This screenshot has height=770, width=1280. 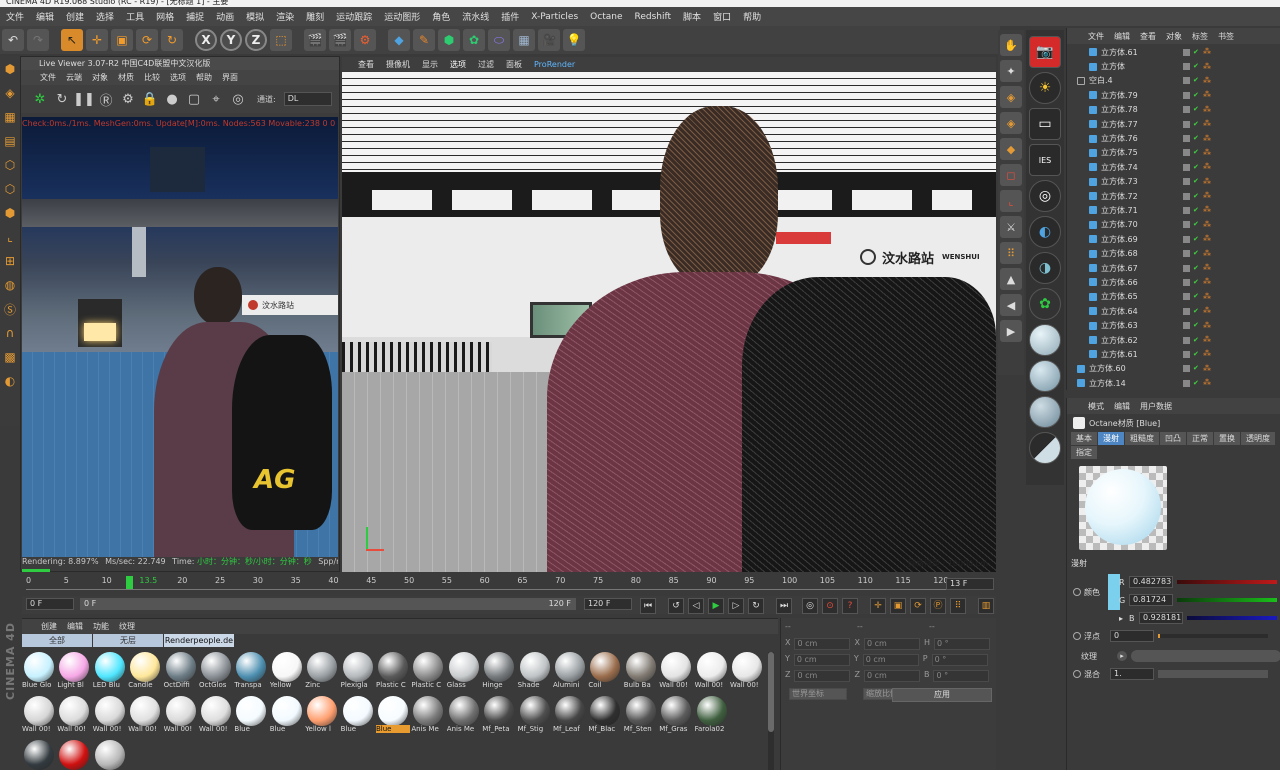 I want to click on soft-selection-icon: Ⓢ, so click(x=10, y=309).